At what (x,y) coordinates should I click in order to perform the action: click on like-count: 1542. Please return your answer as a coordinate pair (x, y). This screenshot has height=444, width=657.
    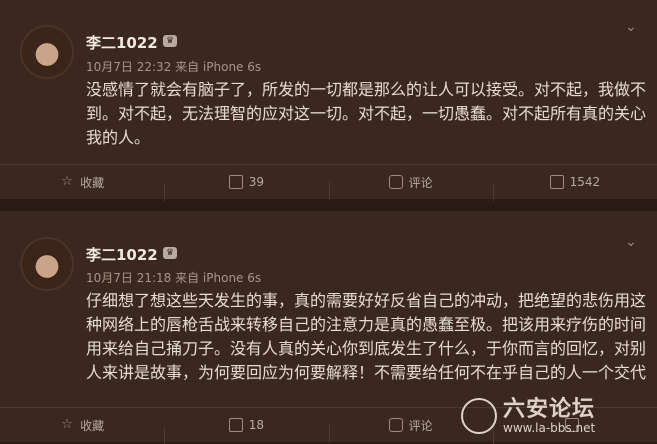
    Looking at the image, I should click on (585, 182).